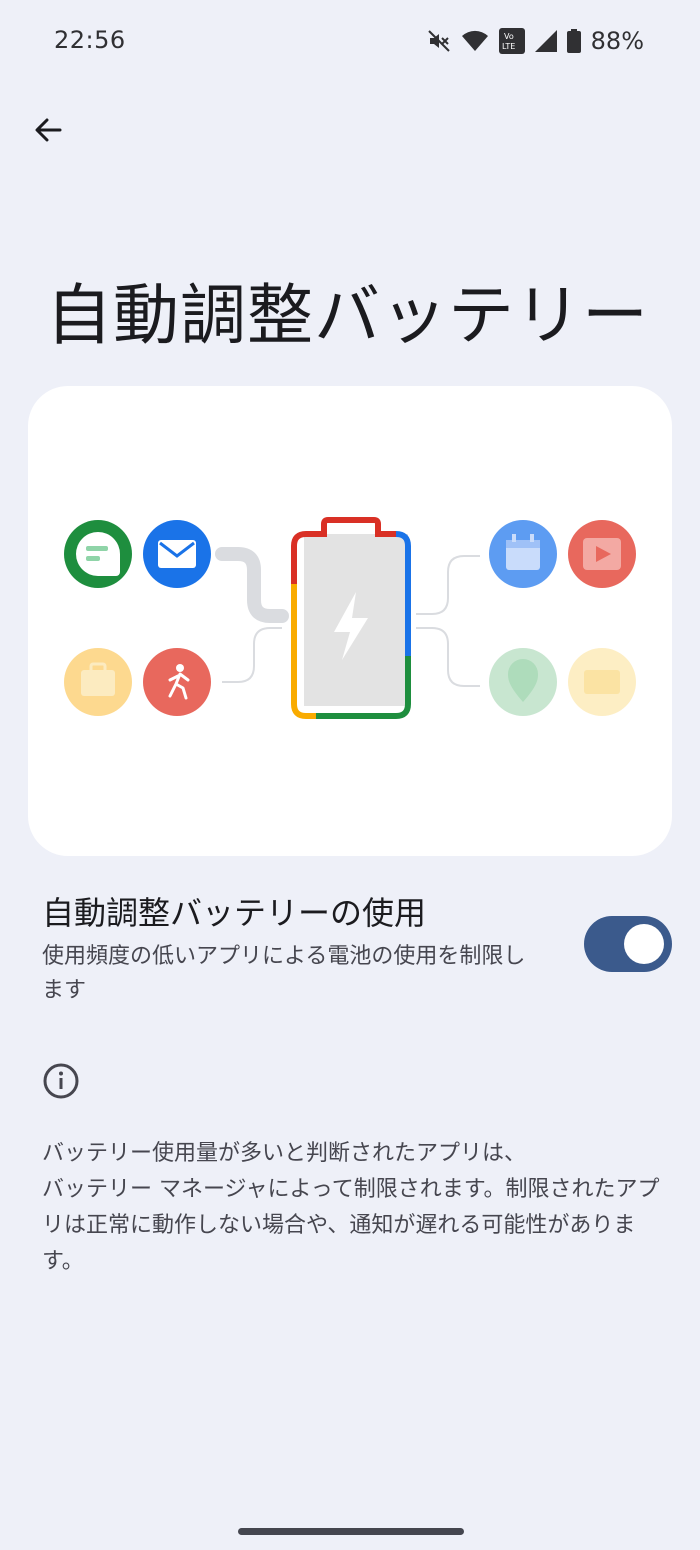  What do you see at coordinates (351, 1531) in the screenshot?
I see `gesture-nav-handle` at bounding box center [351, 1531].